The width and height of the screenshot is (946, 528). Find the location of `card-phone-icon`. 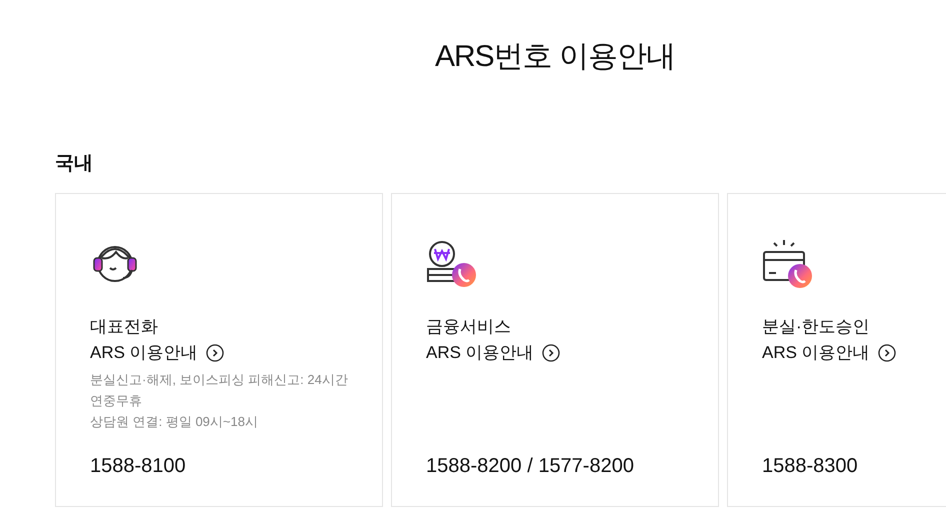

card-phone-icon is located at coordinates (788, 263).